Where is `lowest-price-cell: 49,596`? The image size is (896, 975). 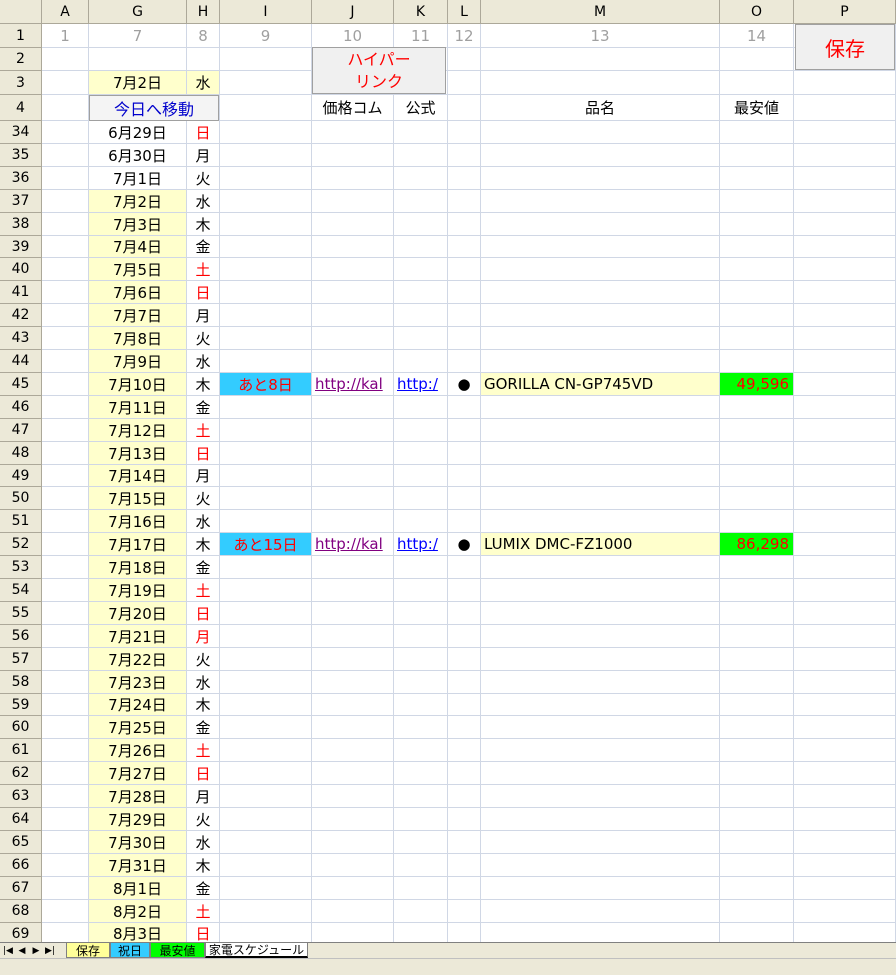
lowest-price-cell: 49,596 is located at coordinates (757, 384).